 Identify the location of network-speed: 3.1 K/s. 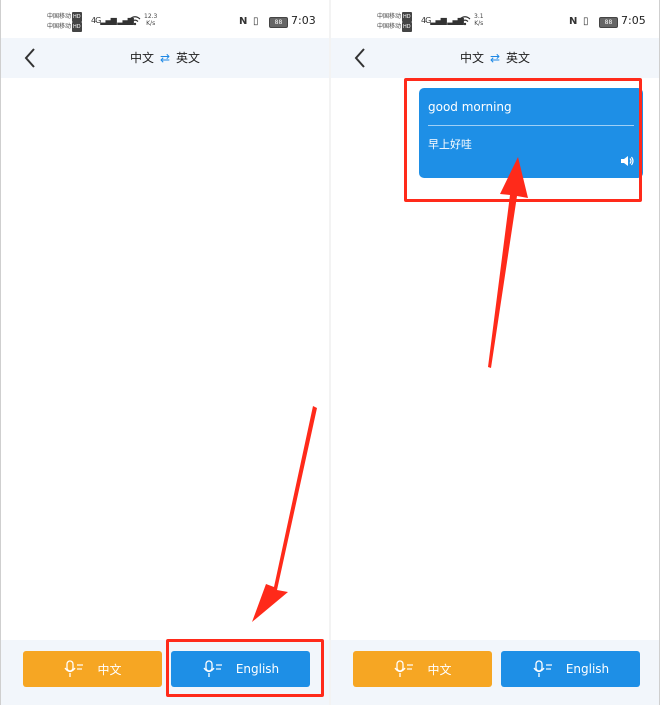
(479, 20).